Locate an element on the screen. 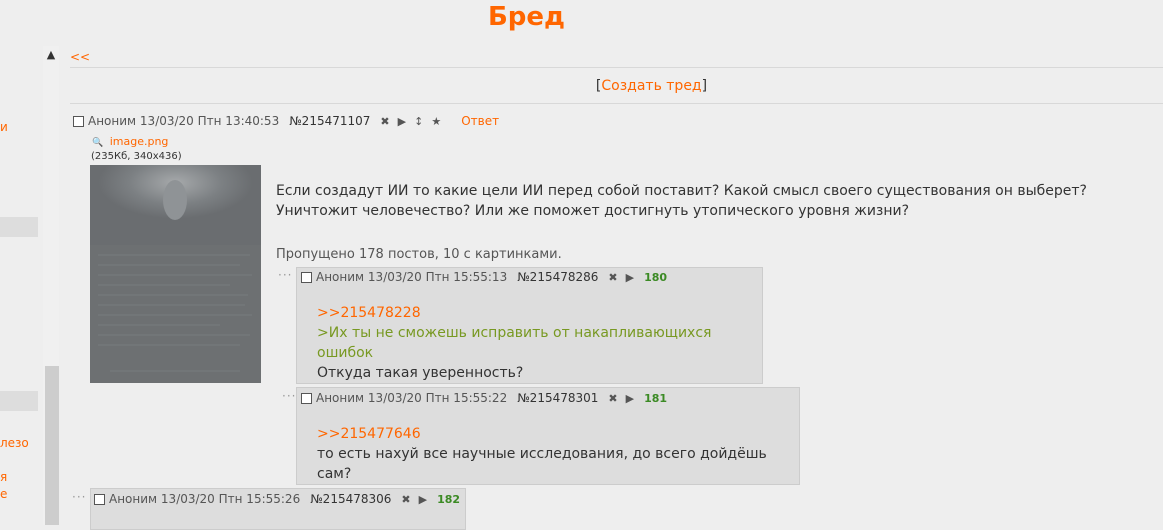  post-number: №215478286 is located at coordinates (557, 277).